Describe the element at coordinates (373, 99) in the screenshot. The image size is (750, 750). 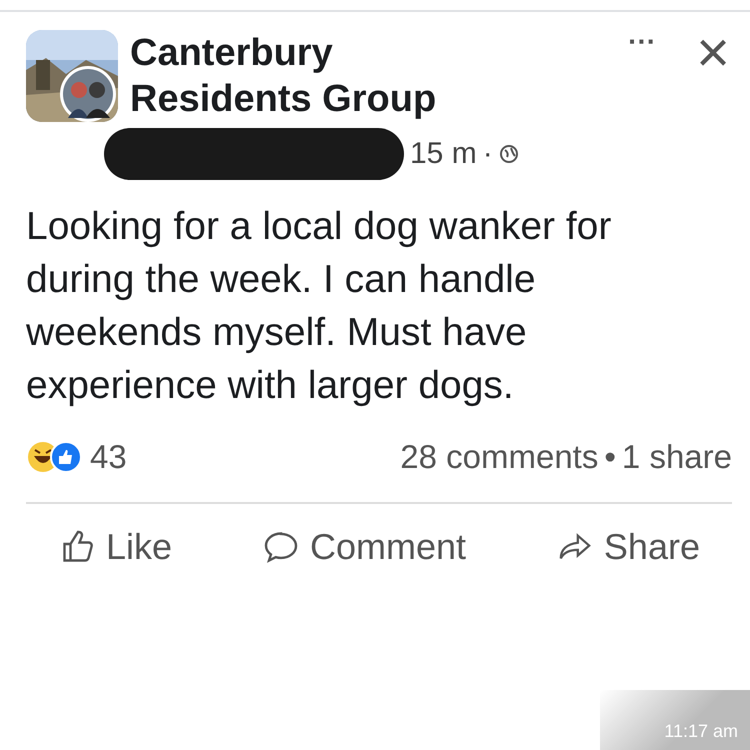
I see `group-name: Residents Group` at that location.